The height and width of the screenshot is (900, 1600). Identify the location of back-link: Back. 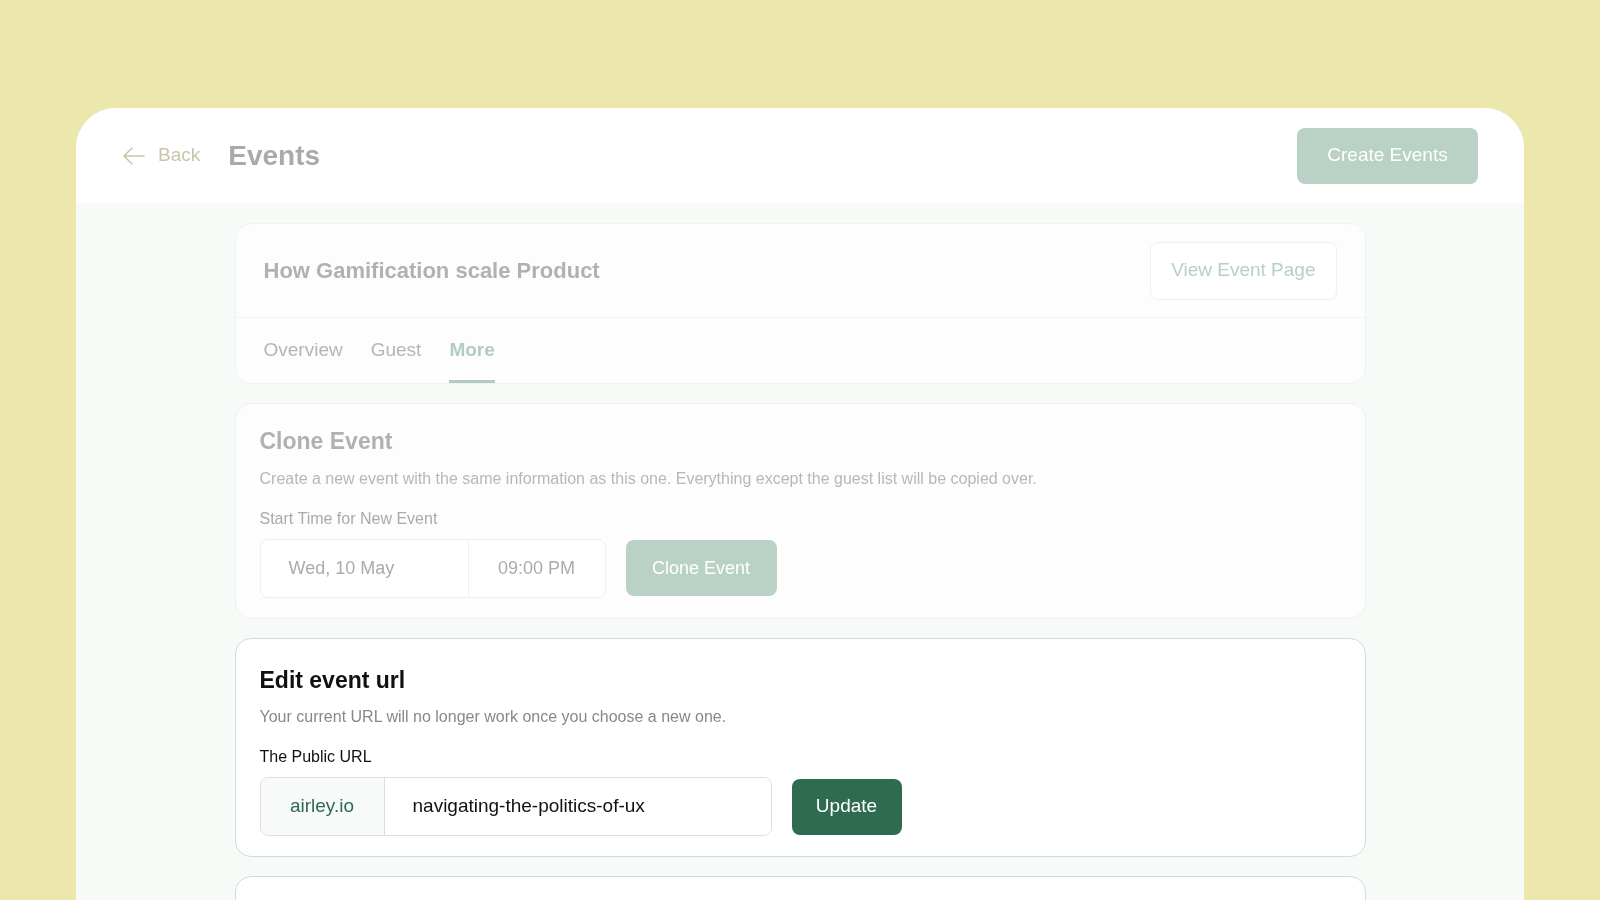
(161, 155).